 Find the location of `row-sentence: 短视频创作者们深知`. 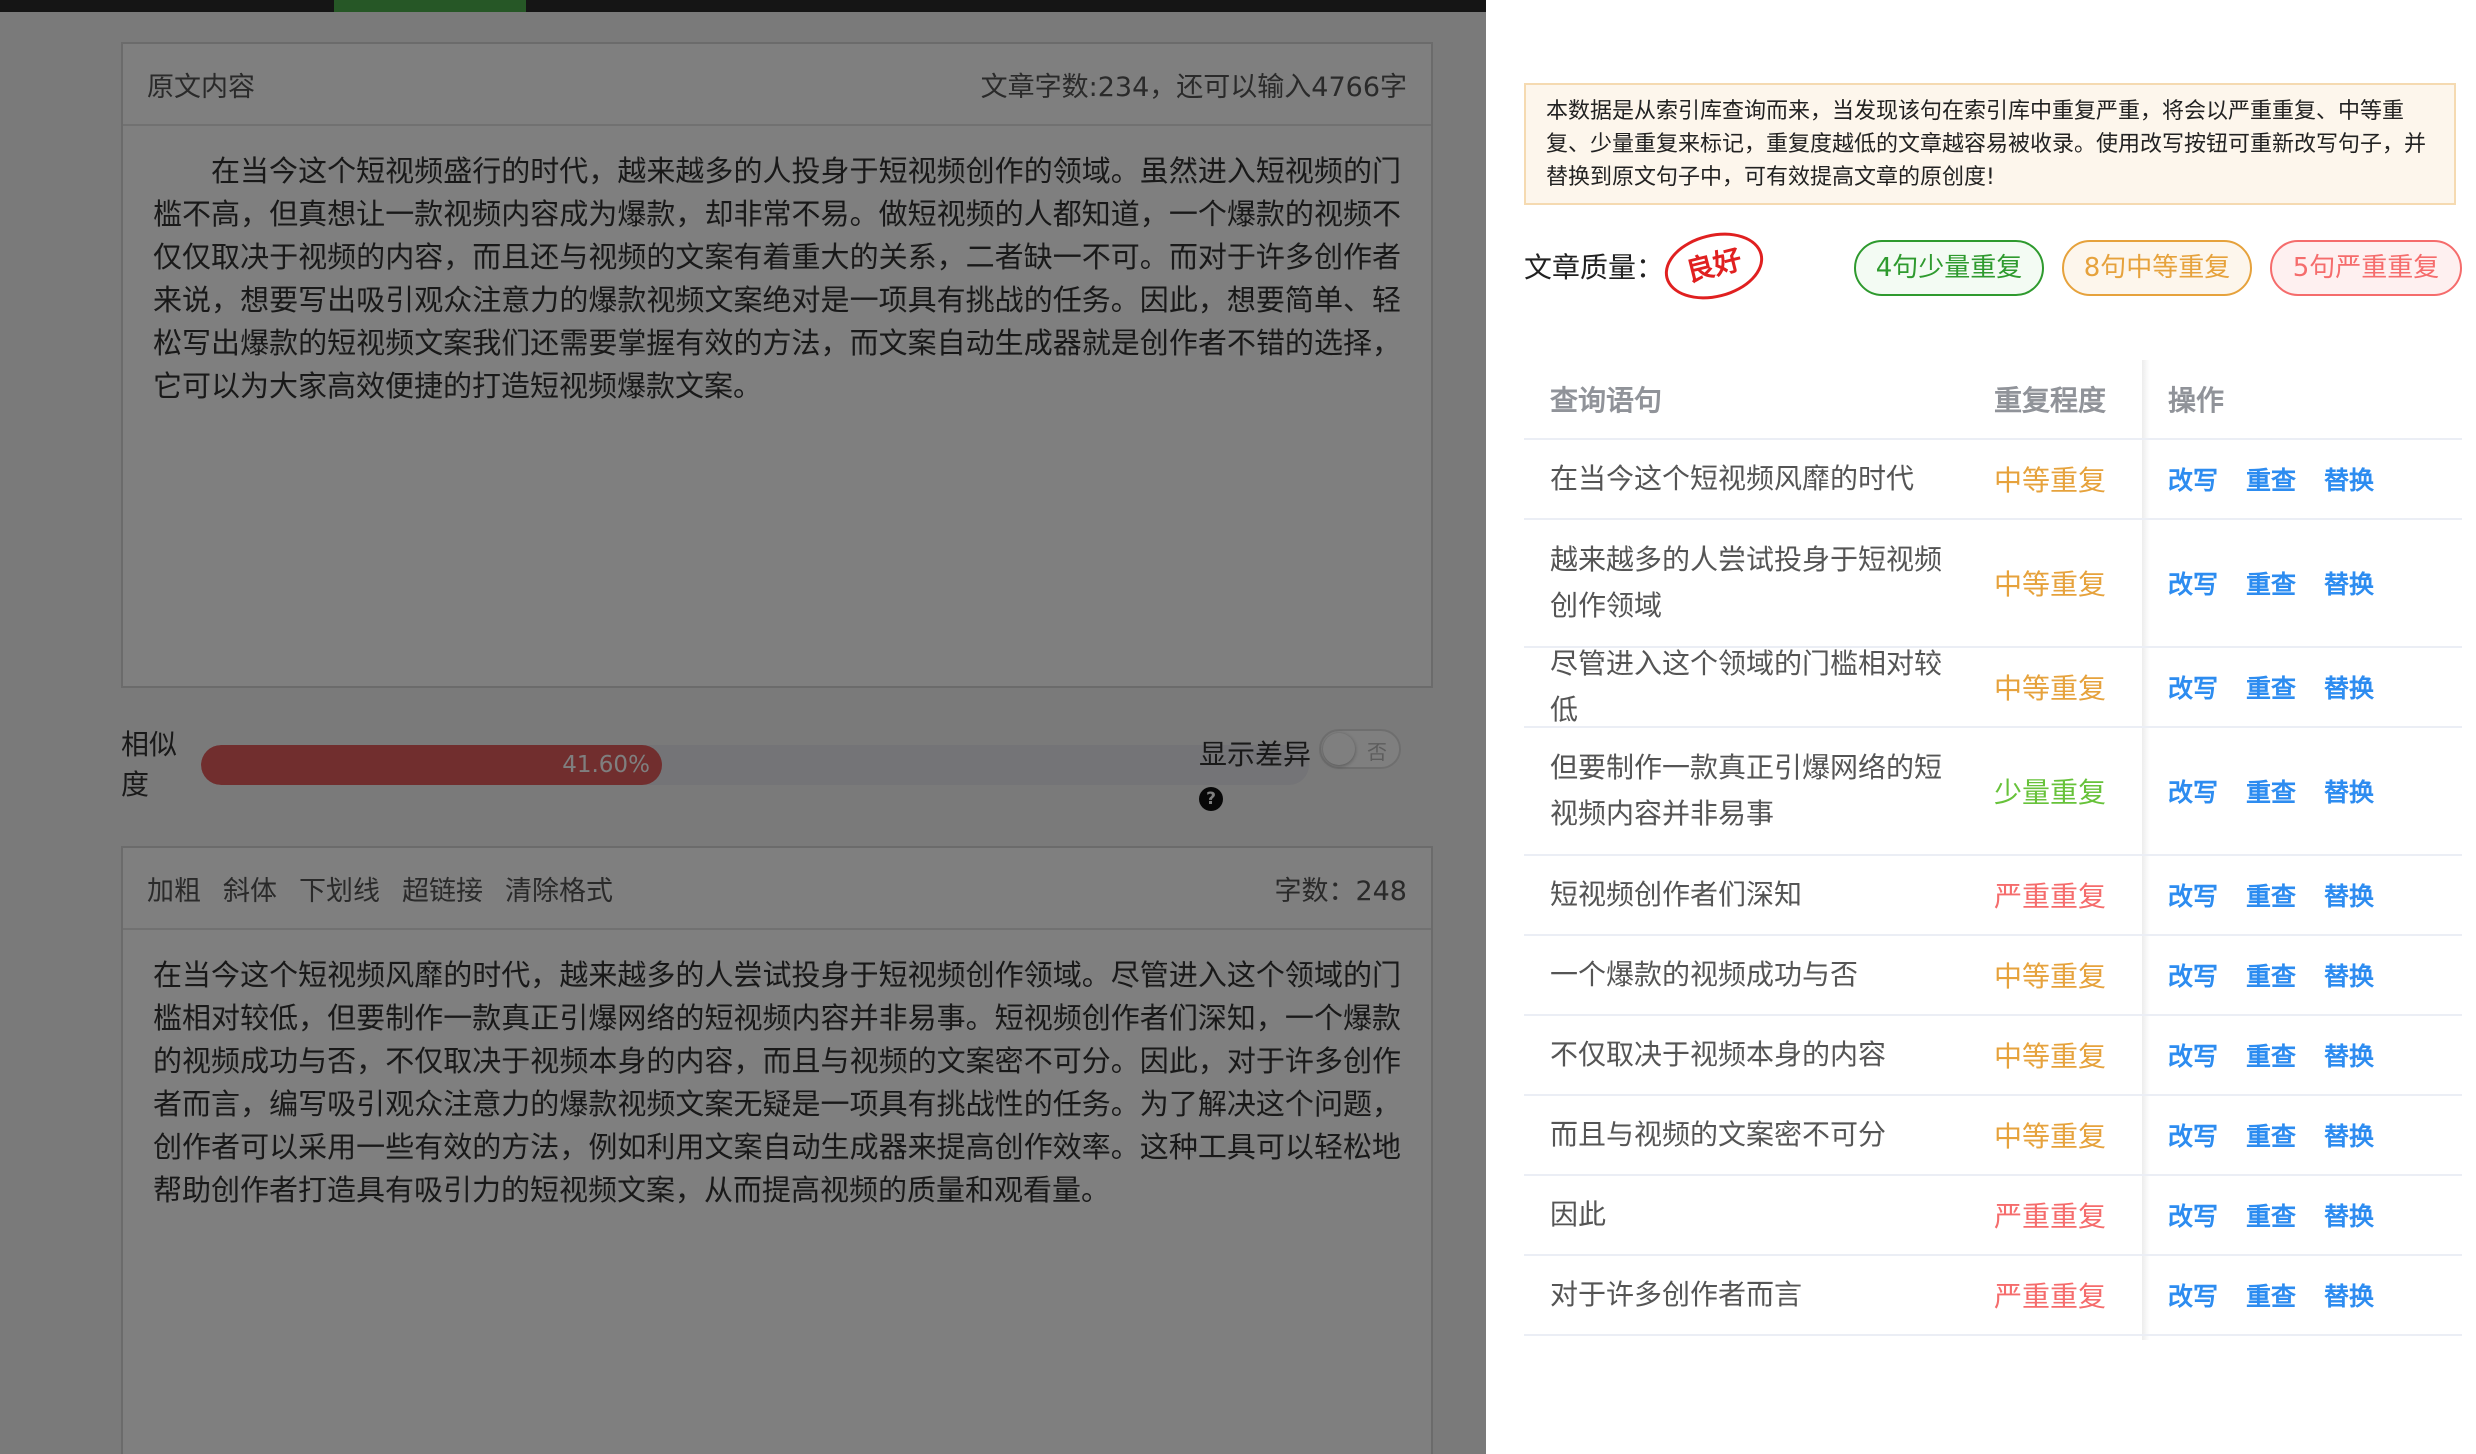

row-sentence: 短视频创作者们深知 is located at coordinates (1676, 894).